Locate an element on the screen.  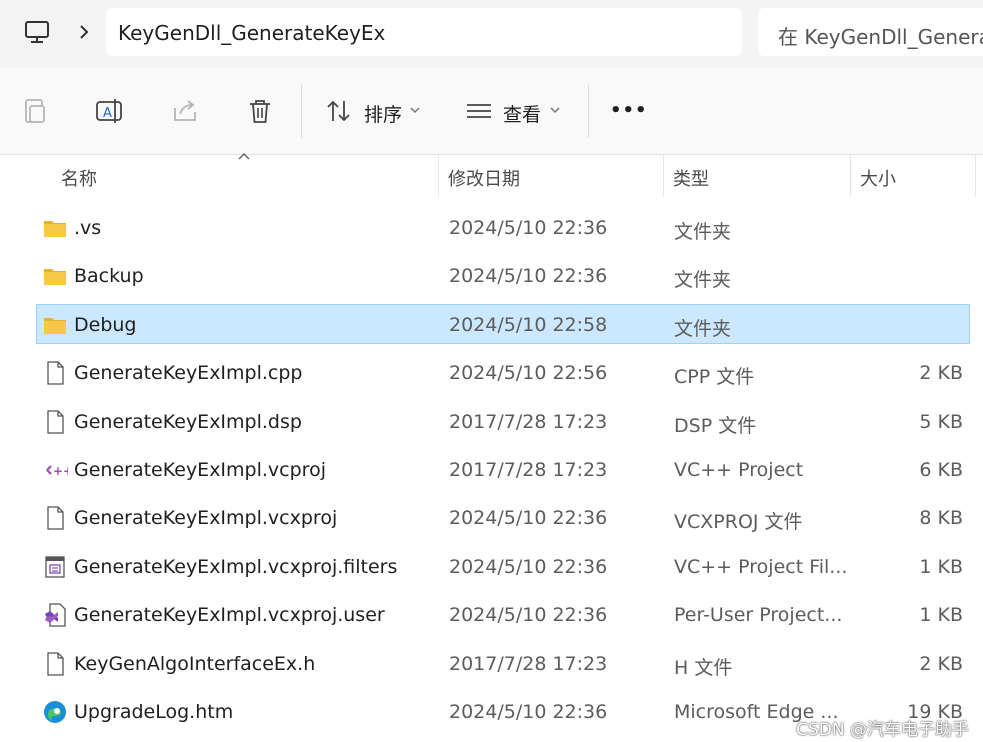
sort-button: 排序 is located at coordinates (383, 113).